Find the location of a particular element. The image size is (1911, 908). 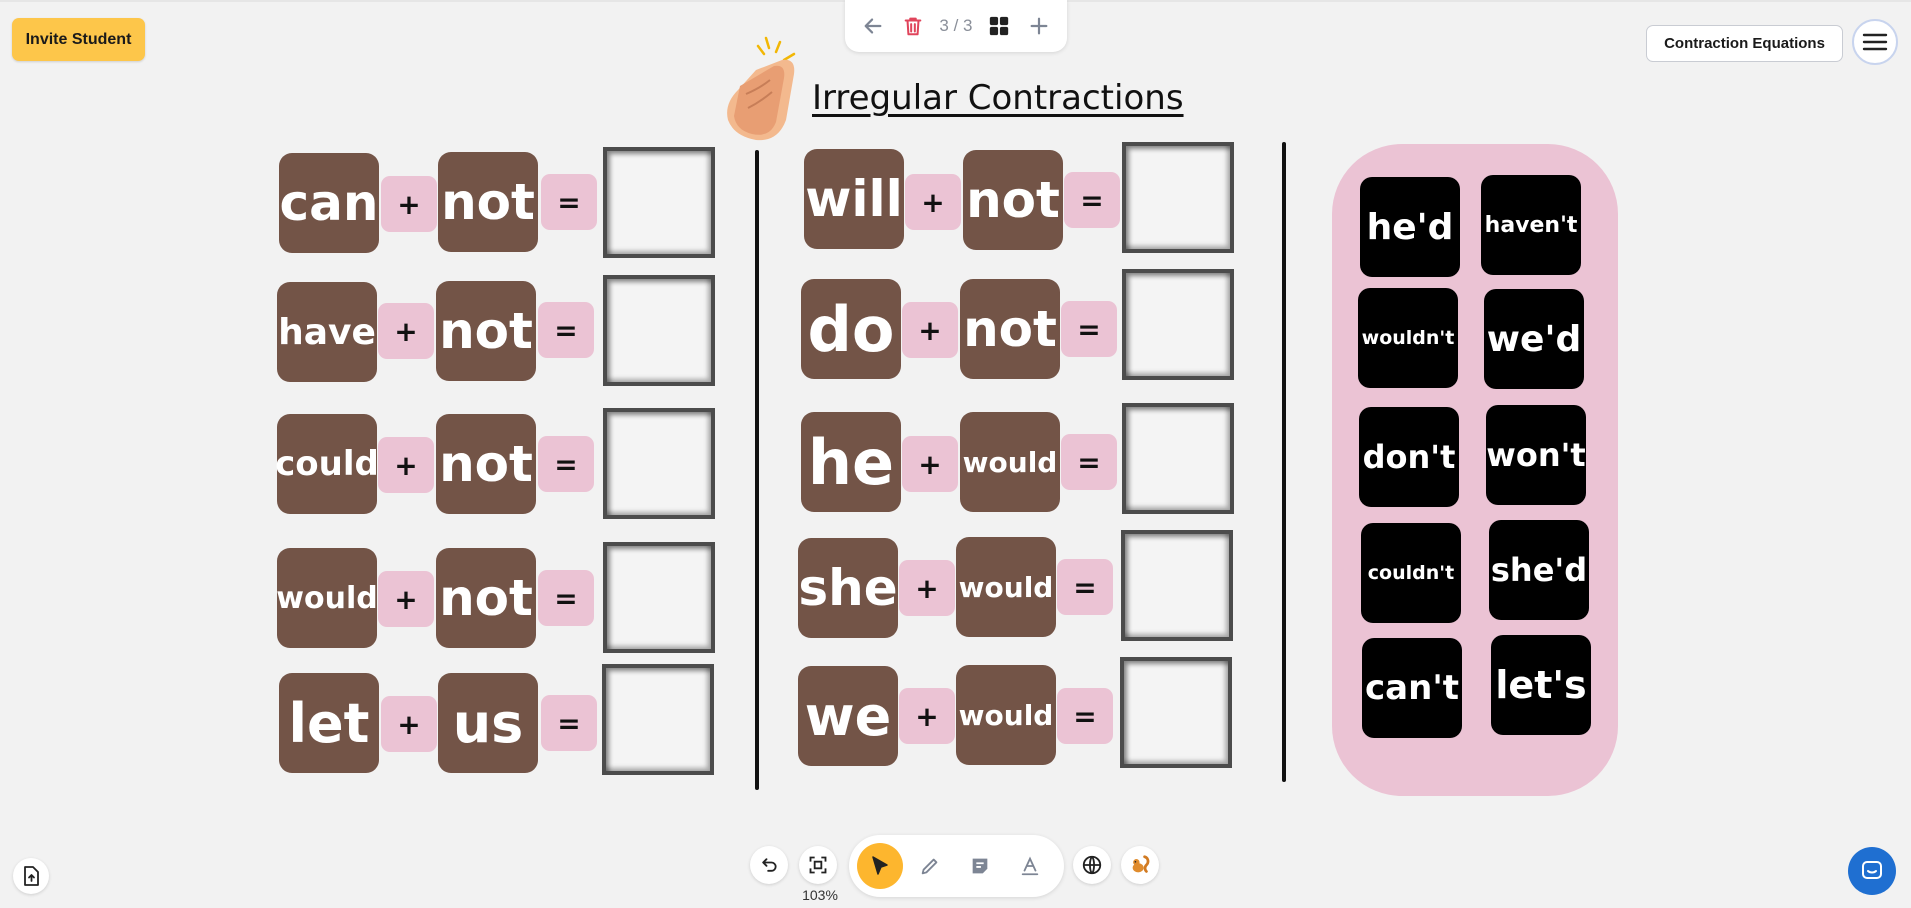

board-title: Irregular Contractions is located at coordinates (998, 98).